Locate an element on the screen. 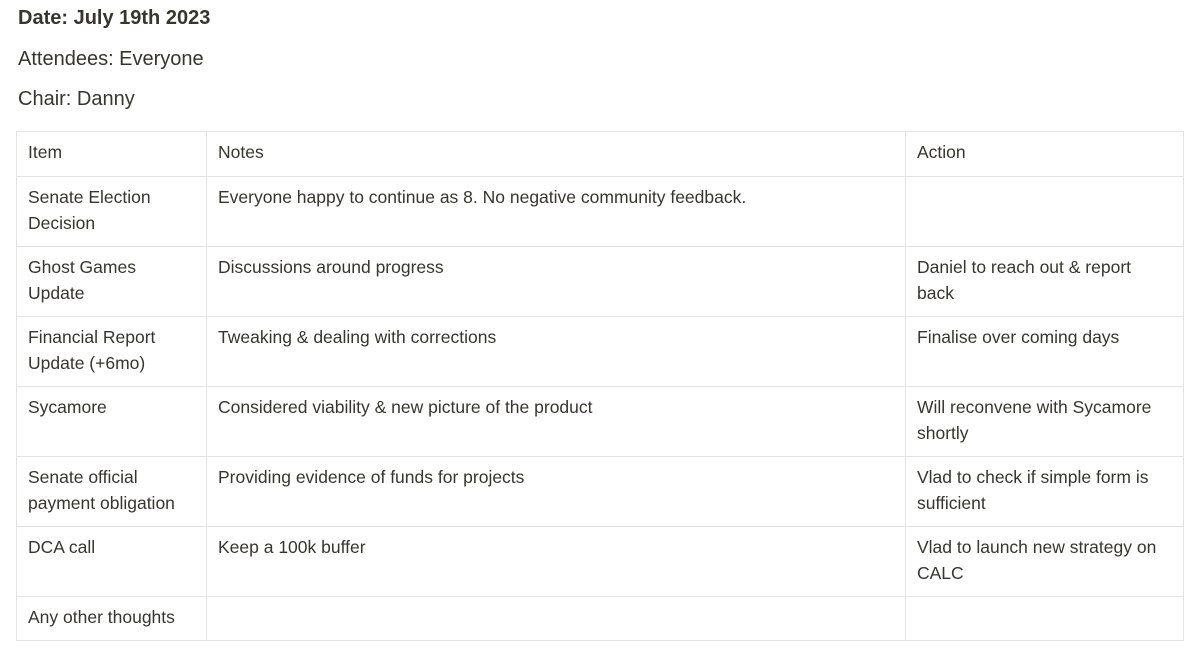  table-row: Any other thoughts is located at coordinates (600, 618).